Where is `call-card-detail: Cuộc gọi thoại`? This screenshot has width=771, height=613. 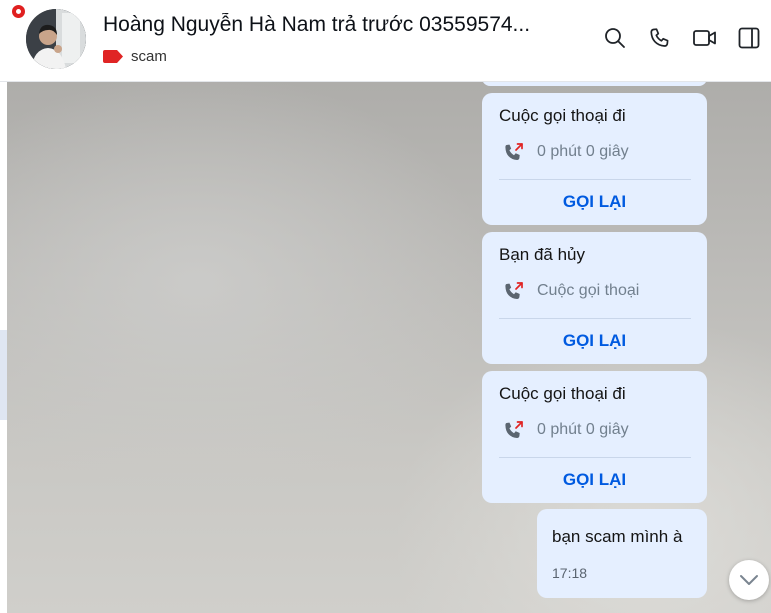 call-card-detail: Cuộc gọi thoại is located at coordinates (571, 291).